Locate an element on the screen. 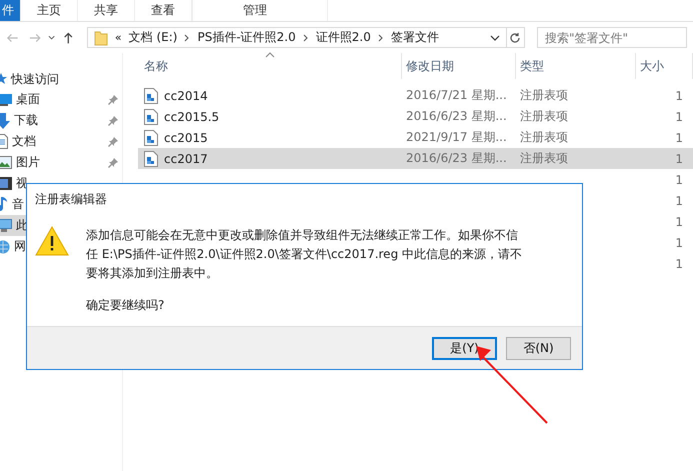  dialog-message: 添加信息可能会在无意中更改或删除值并导致组件无法继续正常工作。如果你不信任 E:\PS插件-证件照2.0\证件照2.0\签署文件\cc2017.reg 中此信息的来源，请不要将其添加到注册表中。 is located at coordinates (304, 254).